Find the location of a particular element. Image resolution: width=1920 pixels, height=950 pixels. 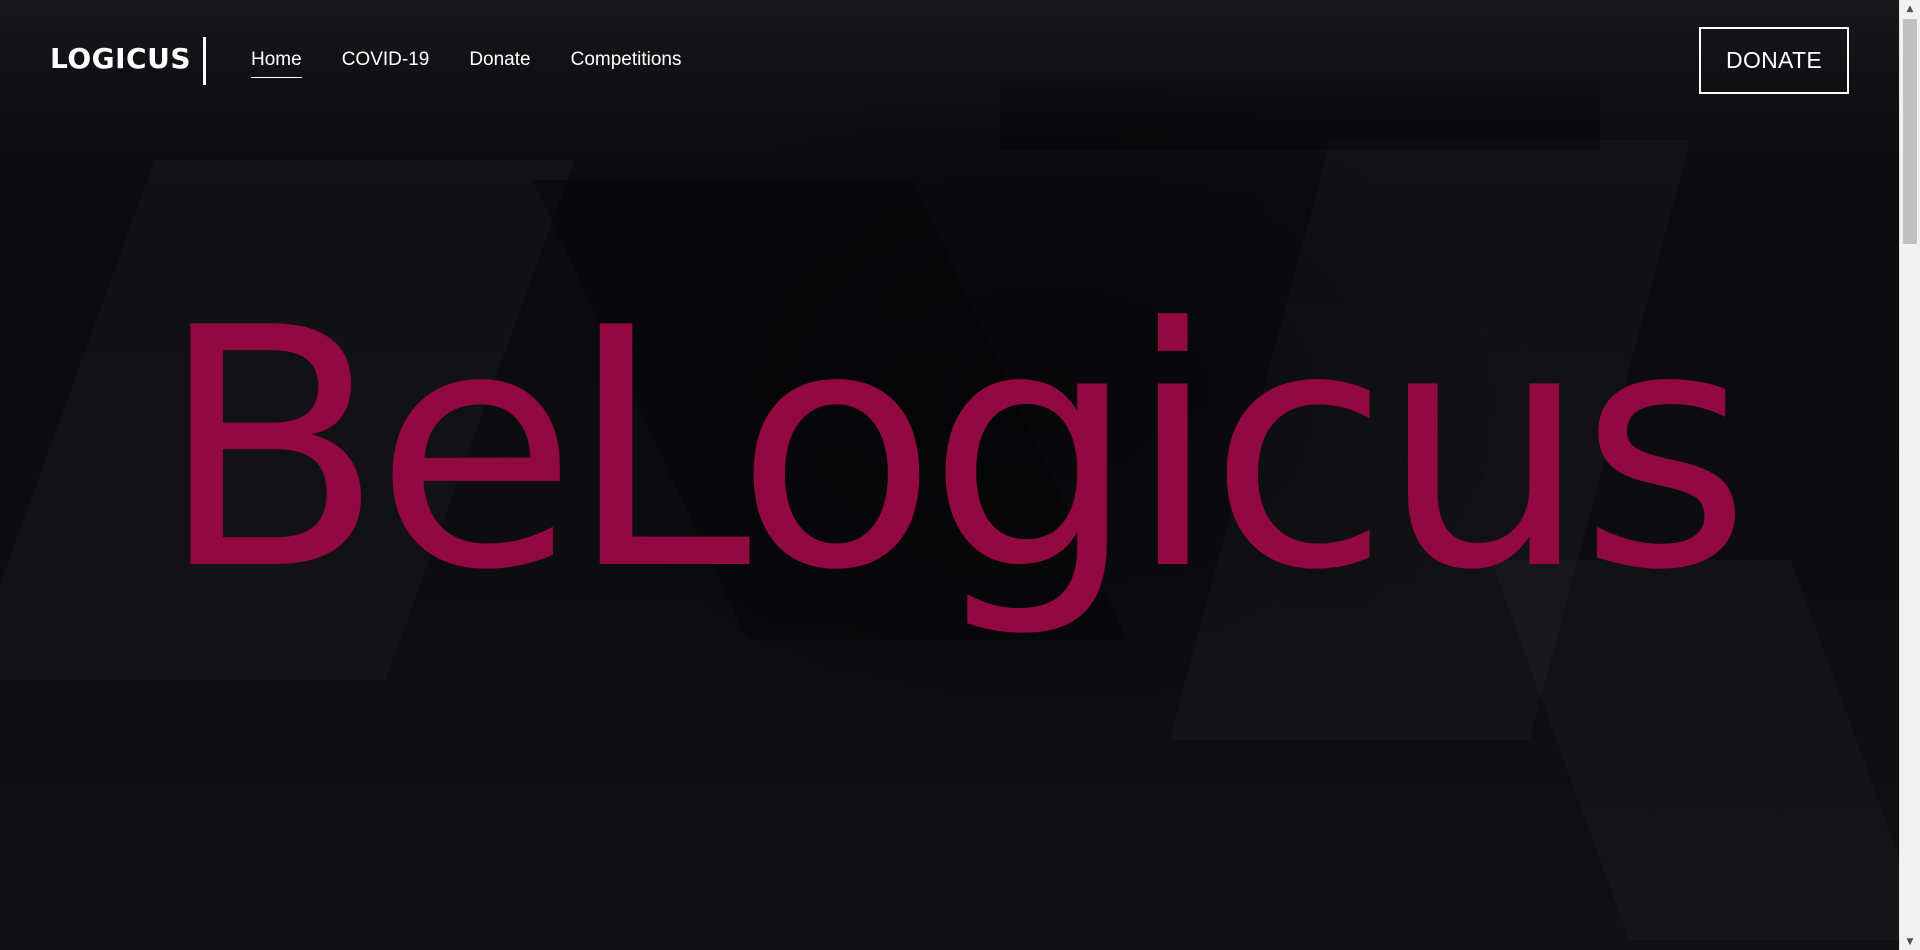

nav-link-competitions: Competitions is located at coordinates (626, 62).